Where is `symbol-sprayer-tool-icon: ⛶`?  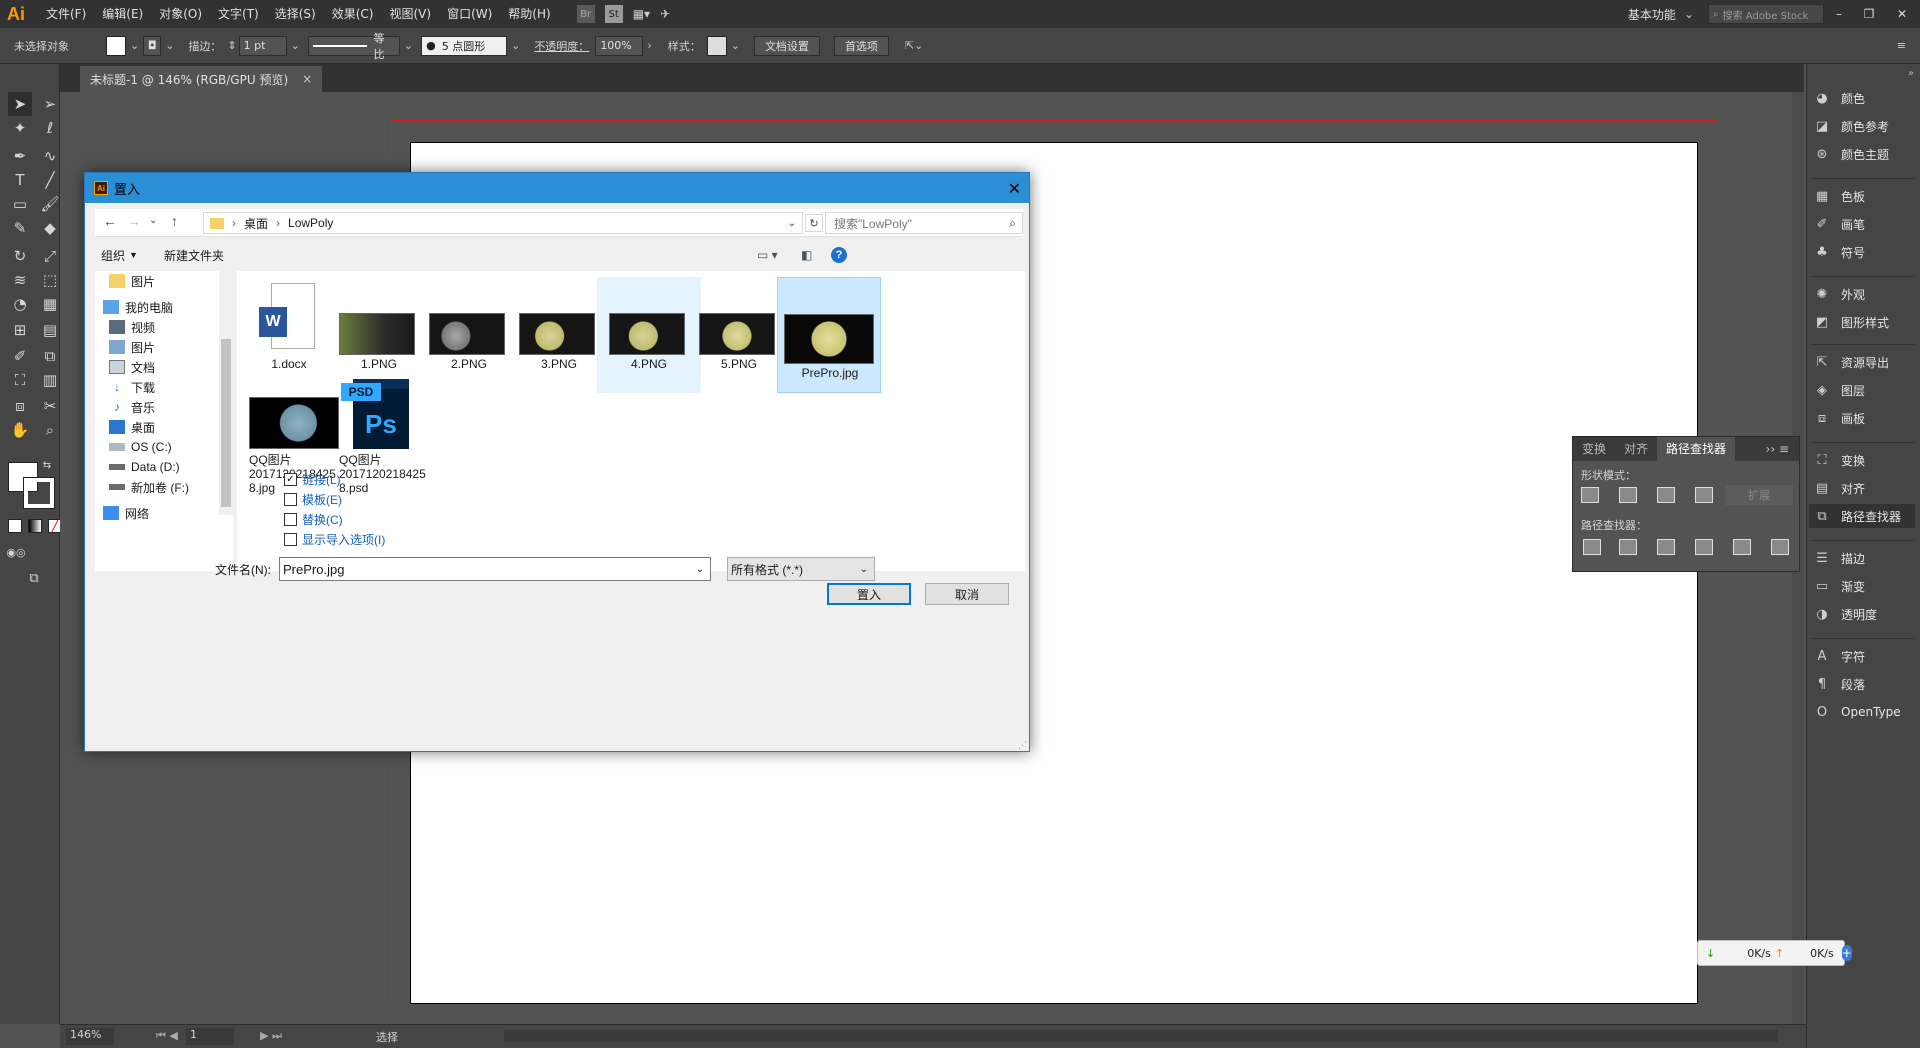
symbol-sprayer-tool-icon: ⛶ is located at coordinates (20, 380).